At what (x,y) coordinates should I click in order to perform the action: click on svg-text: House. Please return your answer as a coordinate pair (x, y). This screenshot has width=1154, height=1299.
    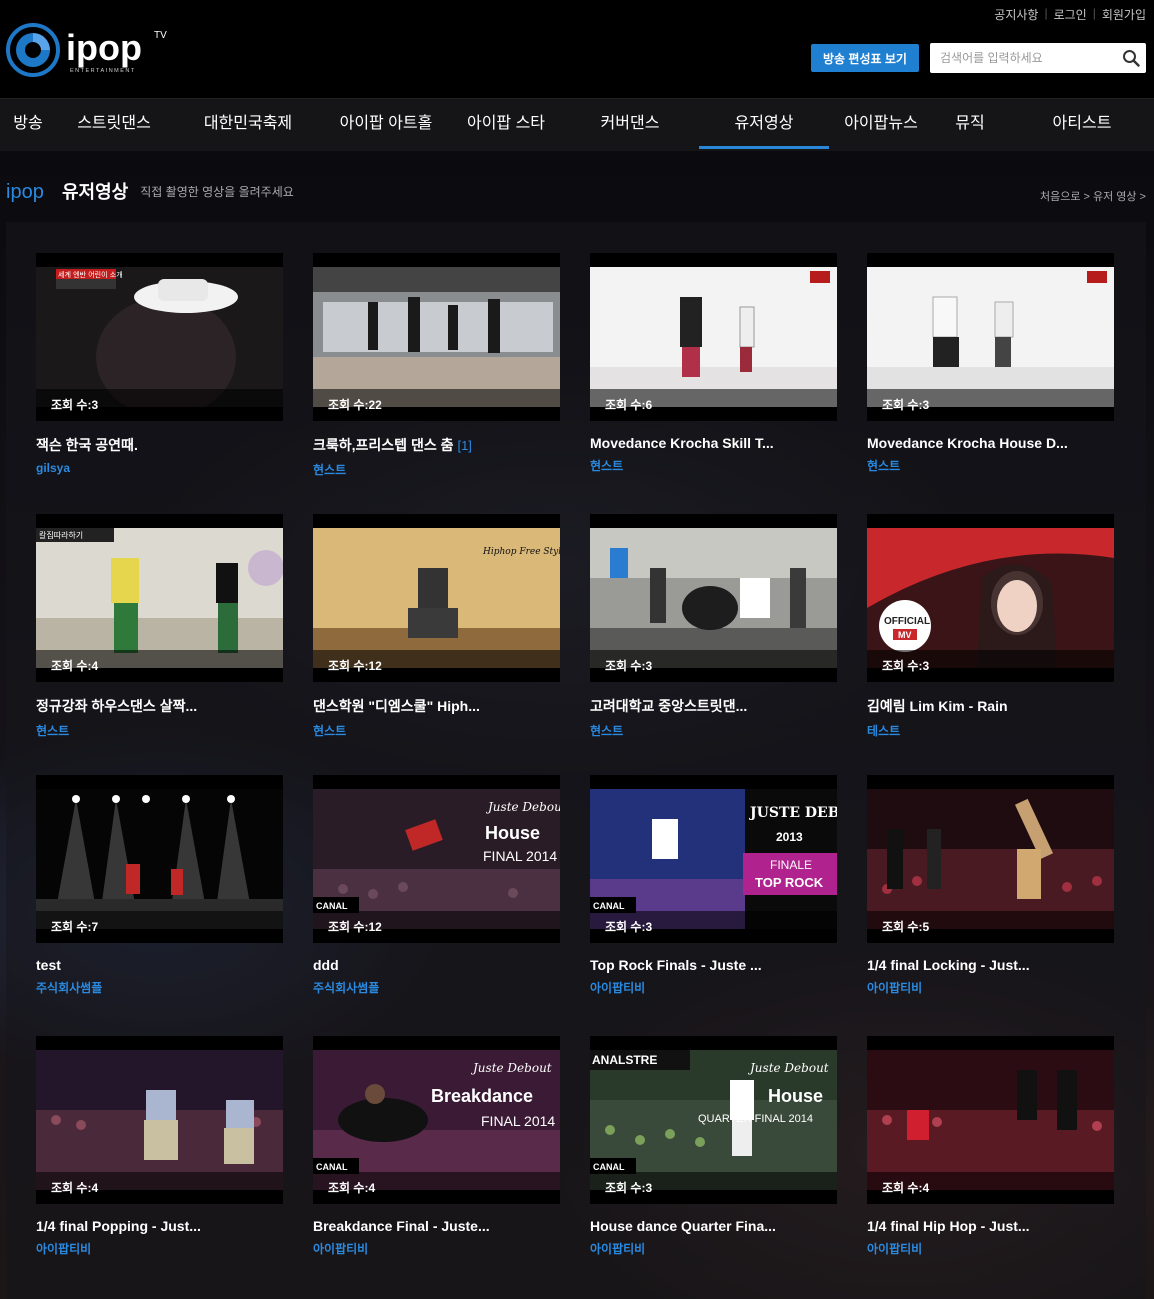
    Looking at the image, I should click on (795, 1096).